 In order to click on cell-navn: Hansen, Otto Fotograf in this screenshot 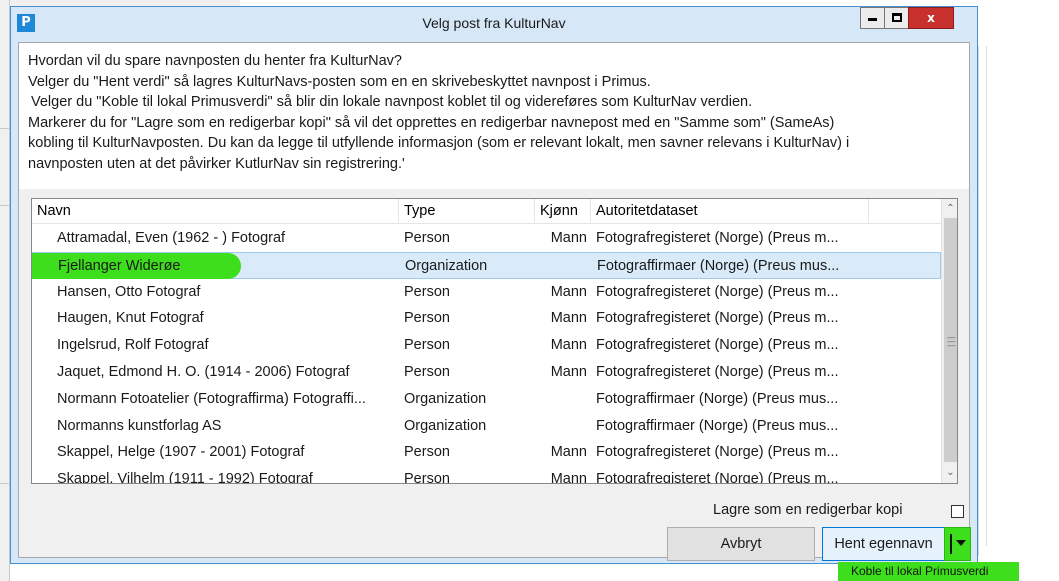, I will do `click(129, 291)`.